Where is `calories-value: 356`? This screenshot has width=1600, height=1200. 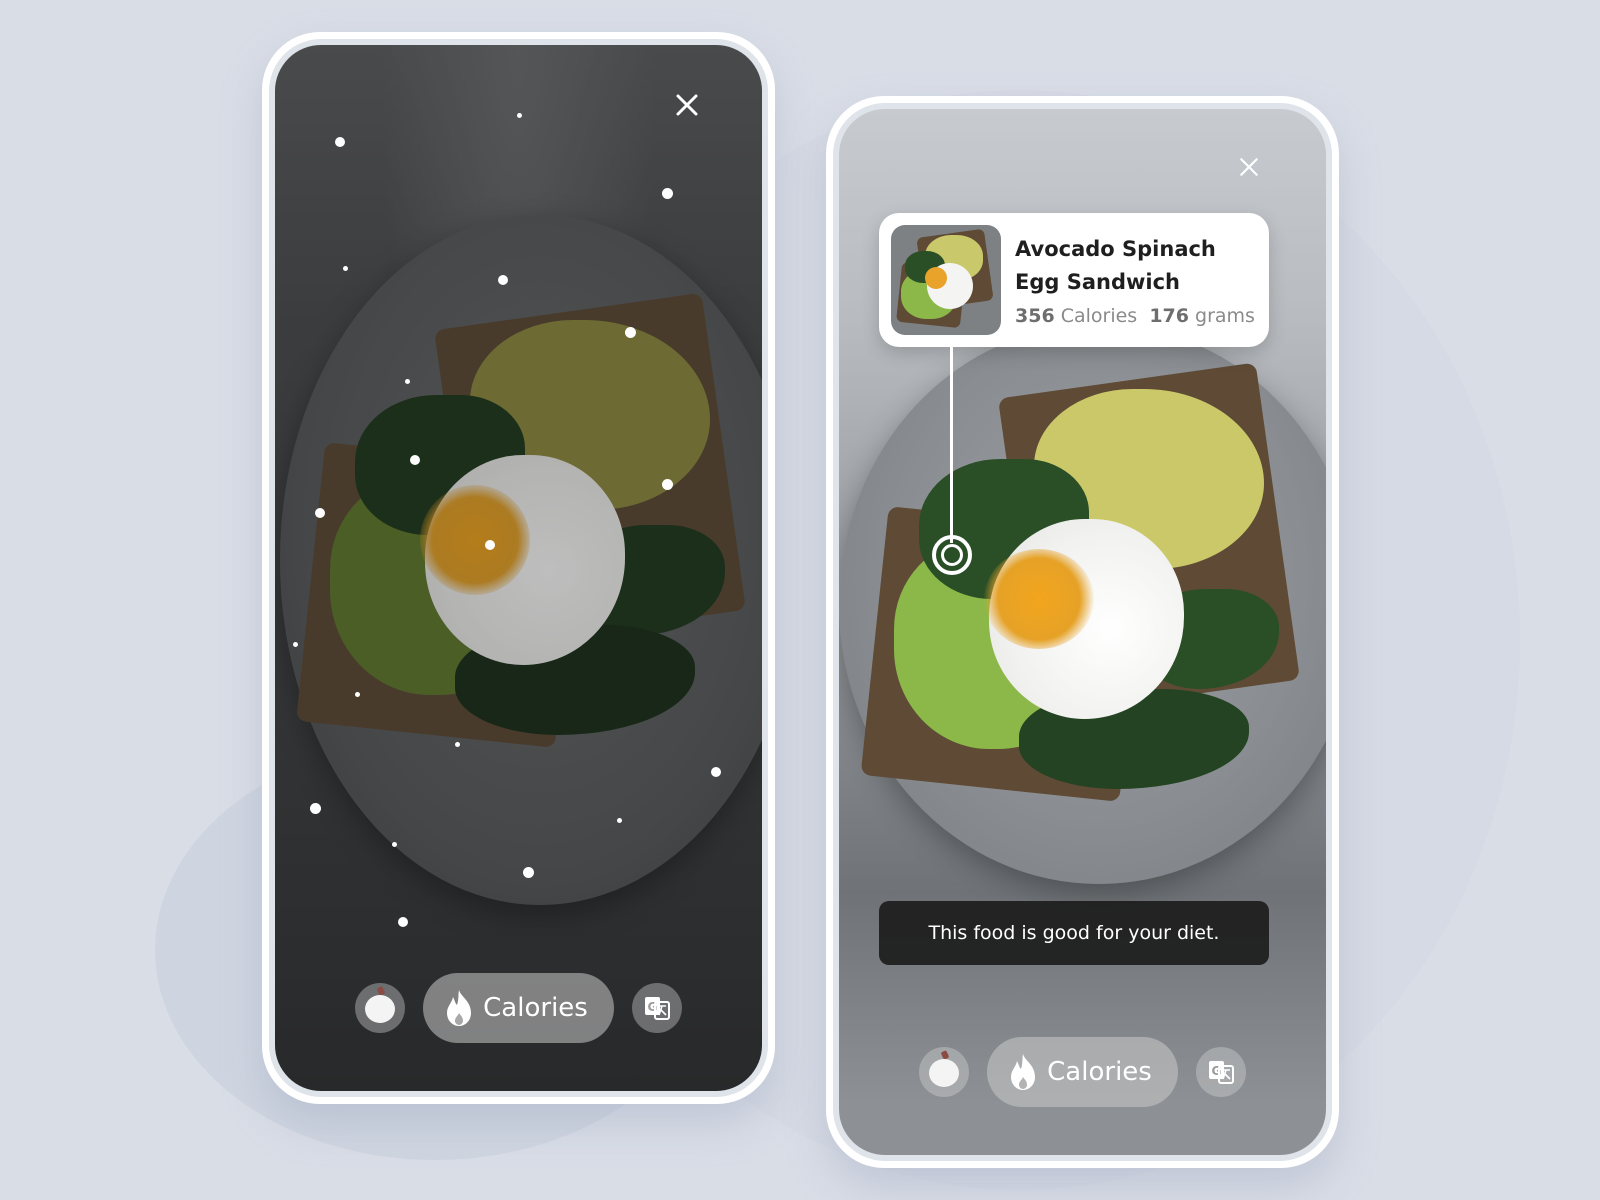 calories-value: 356 is located at coordinates (1035, 316).